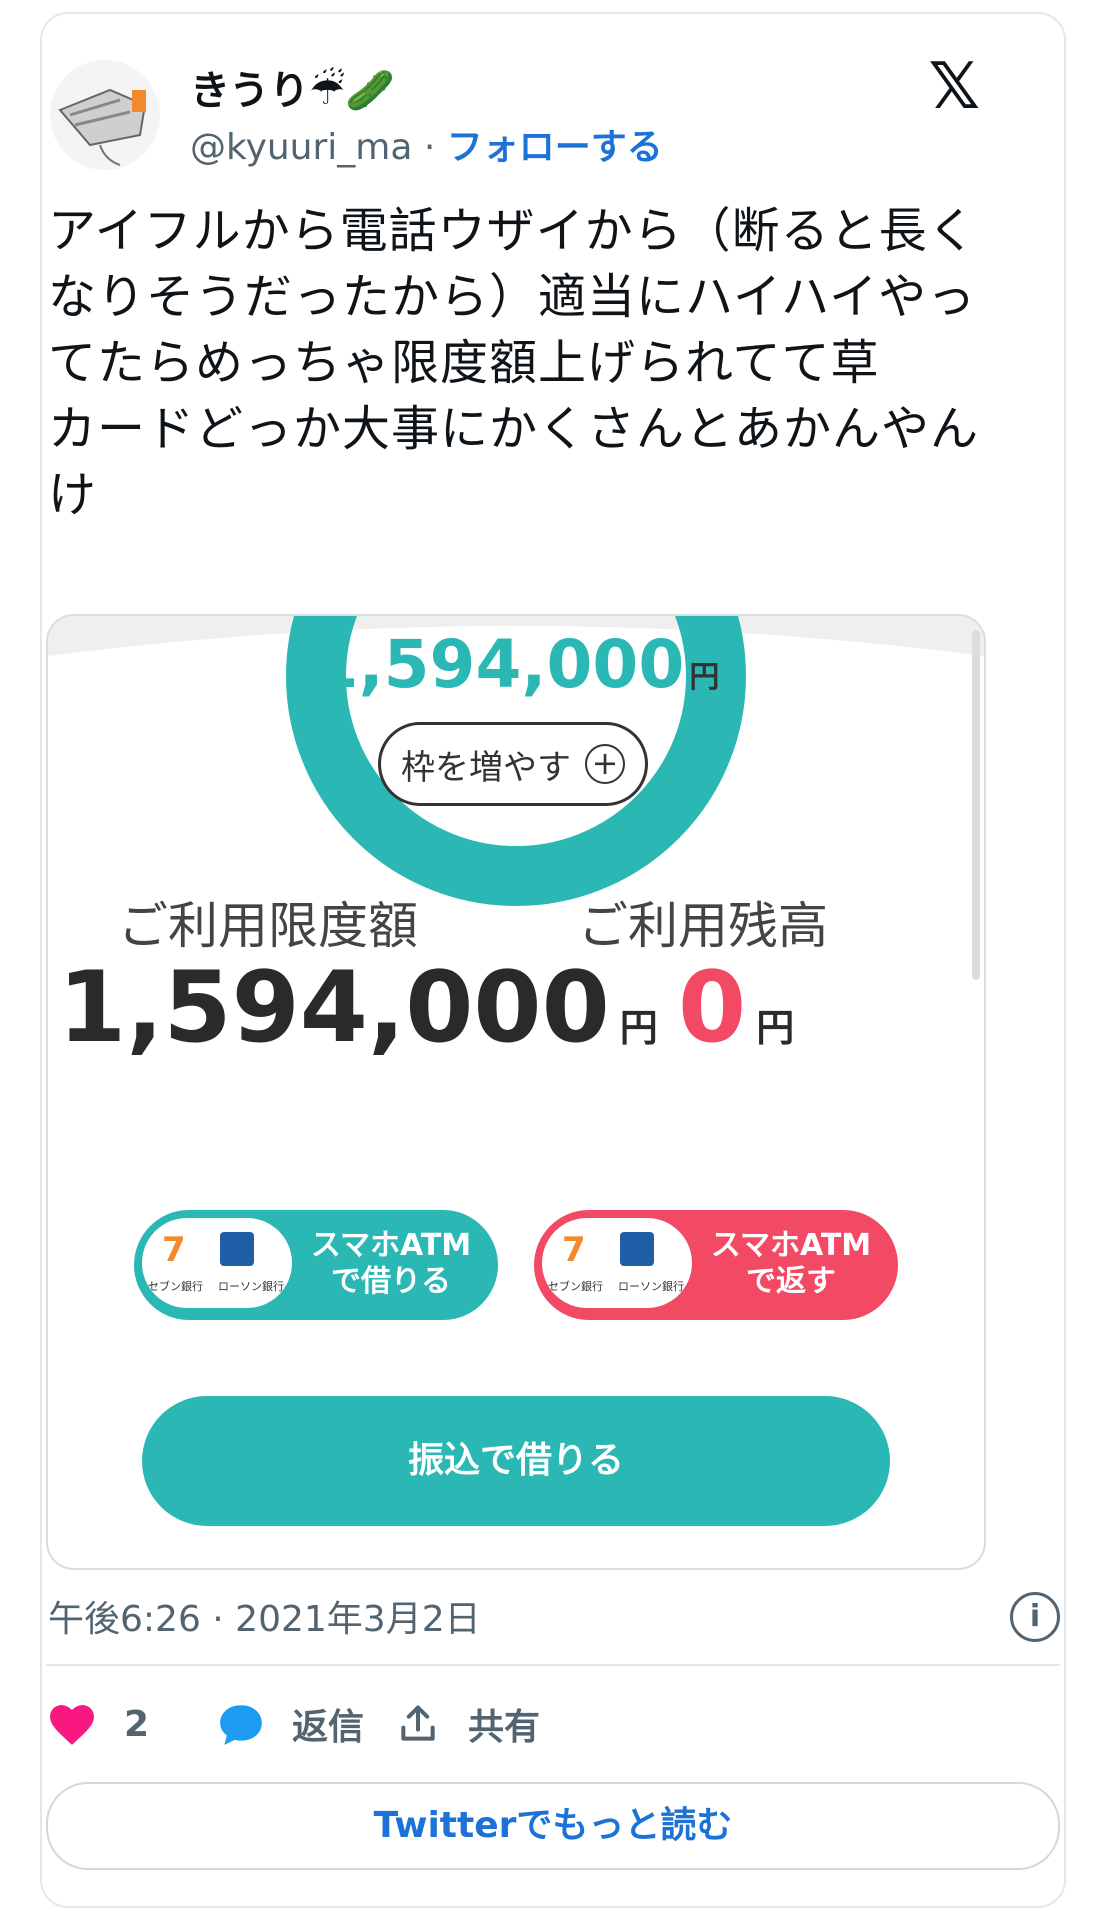 The width and height of the screenshot is (1106, 1920). What do you see at coordinates (268, 926) in the screenshot?
I see `limit-label: ご利用限度額` at bounding box center [268, 926].